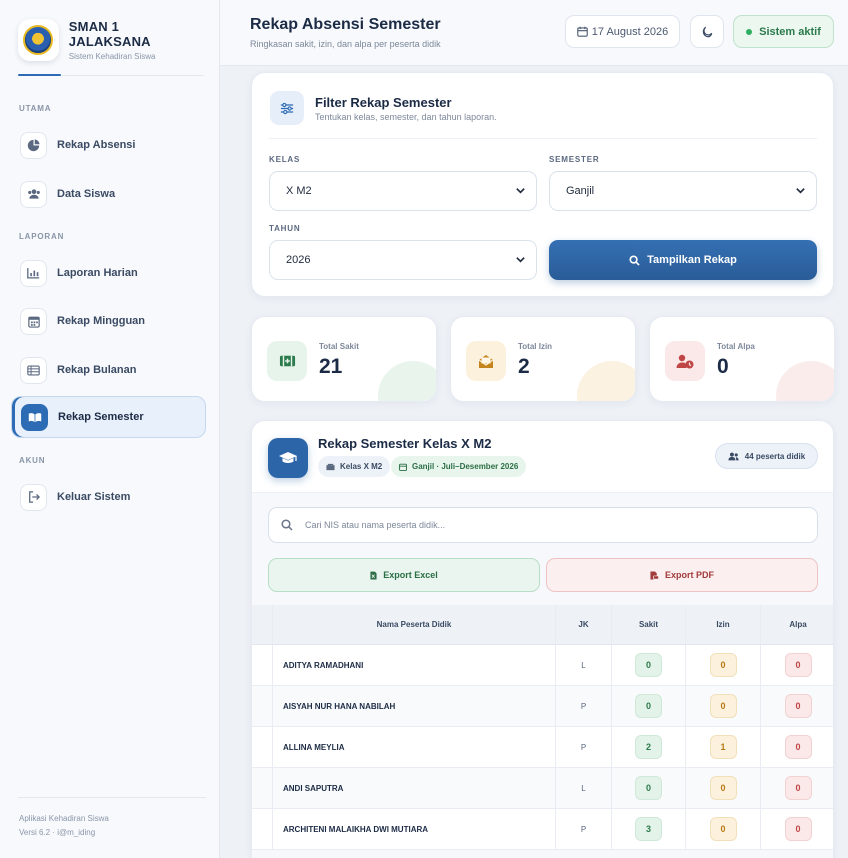 This screenshot has width=848, height=858. I want to click on brand-name: SMAN 1 JALAKSANA, so click(109, 34).